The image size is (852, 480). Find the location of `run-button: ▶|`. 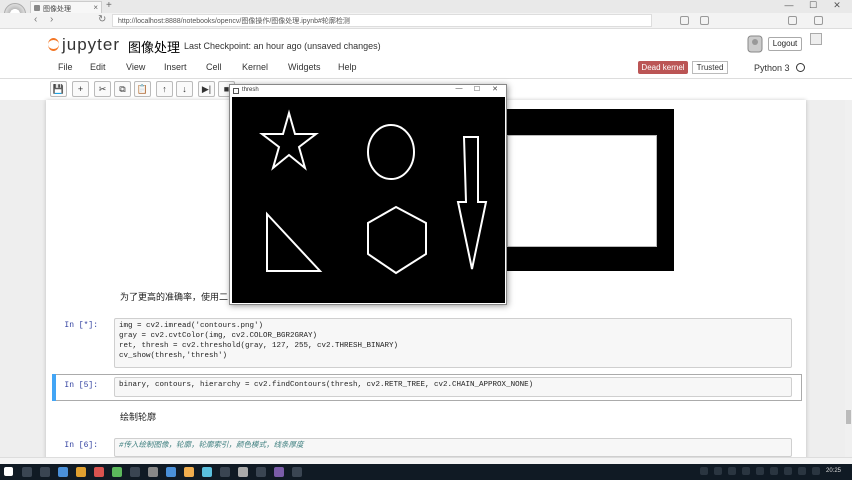

run-button: ▶| is located at coordinates (206, 89).